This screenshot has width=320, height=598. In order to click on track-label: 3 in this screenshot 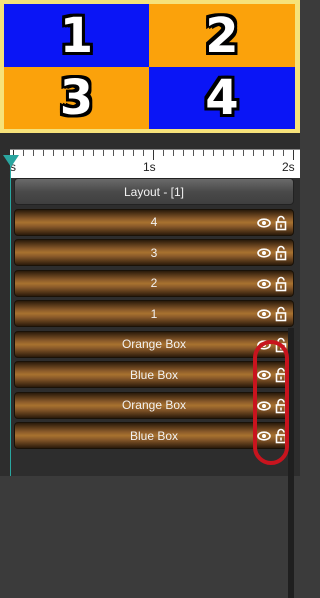, I will do `click(154, 252)`.